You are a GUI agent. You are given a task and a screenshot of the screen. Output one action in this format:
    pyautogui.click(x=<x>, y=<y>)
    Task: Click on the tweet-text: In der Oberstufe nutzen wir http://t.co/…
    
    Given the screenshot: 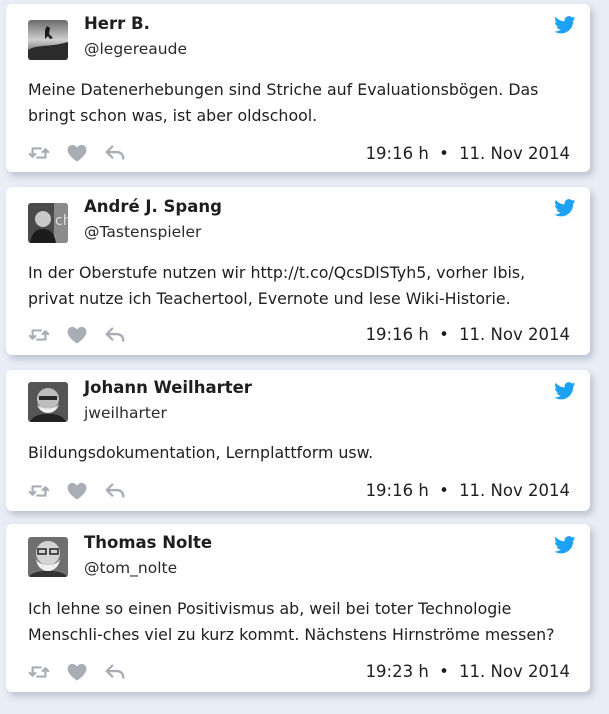 What is the action you would take?
    pyautogui.click(x=277, y=285)
    